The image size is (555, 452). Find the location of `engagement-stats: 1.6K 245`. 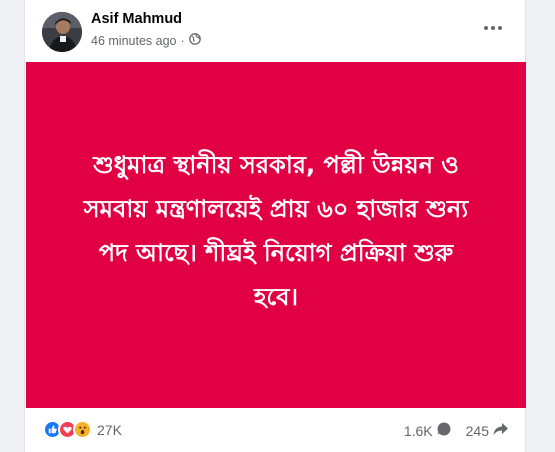

engagement-stats: 1.6K 245 is located at coordinates (456, 430).